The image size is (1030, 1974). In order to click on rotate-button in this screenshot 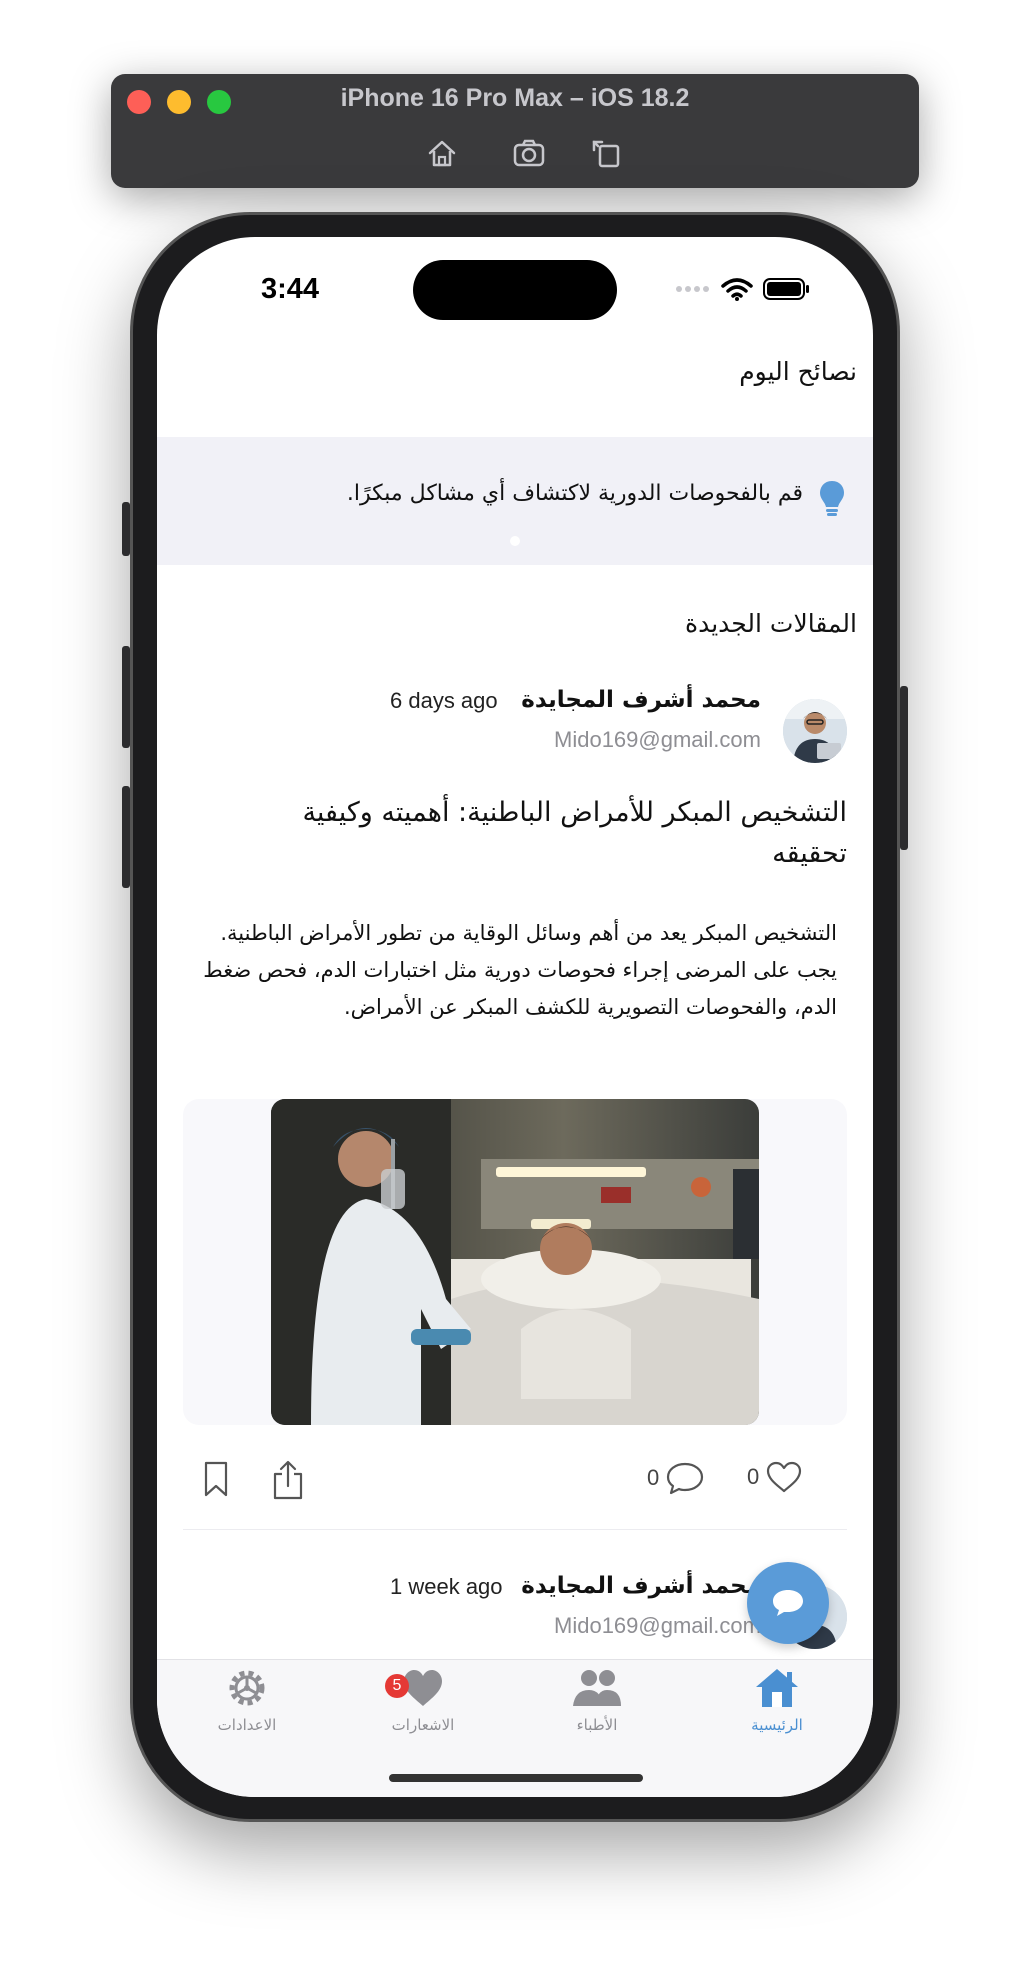, I will do `click(607, 153)`.